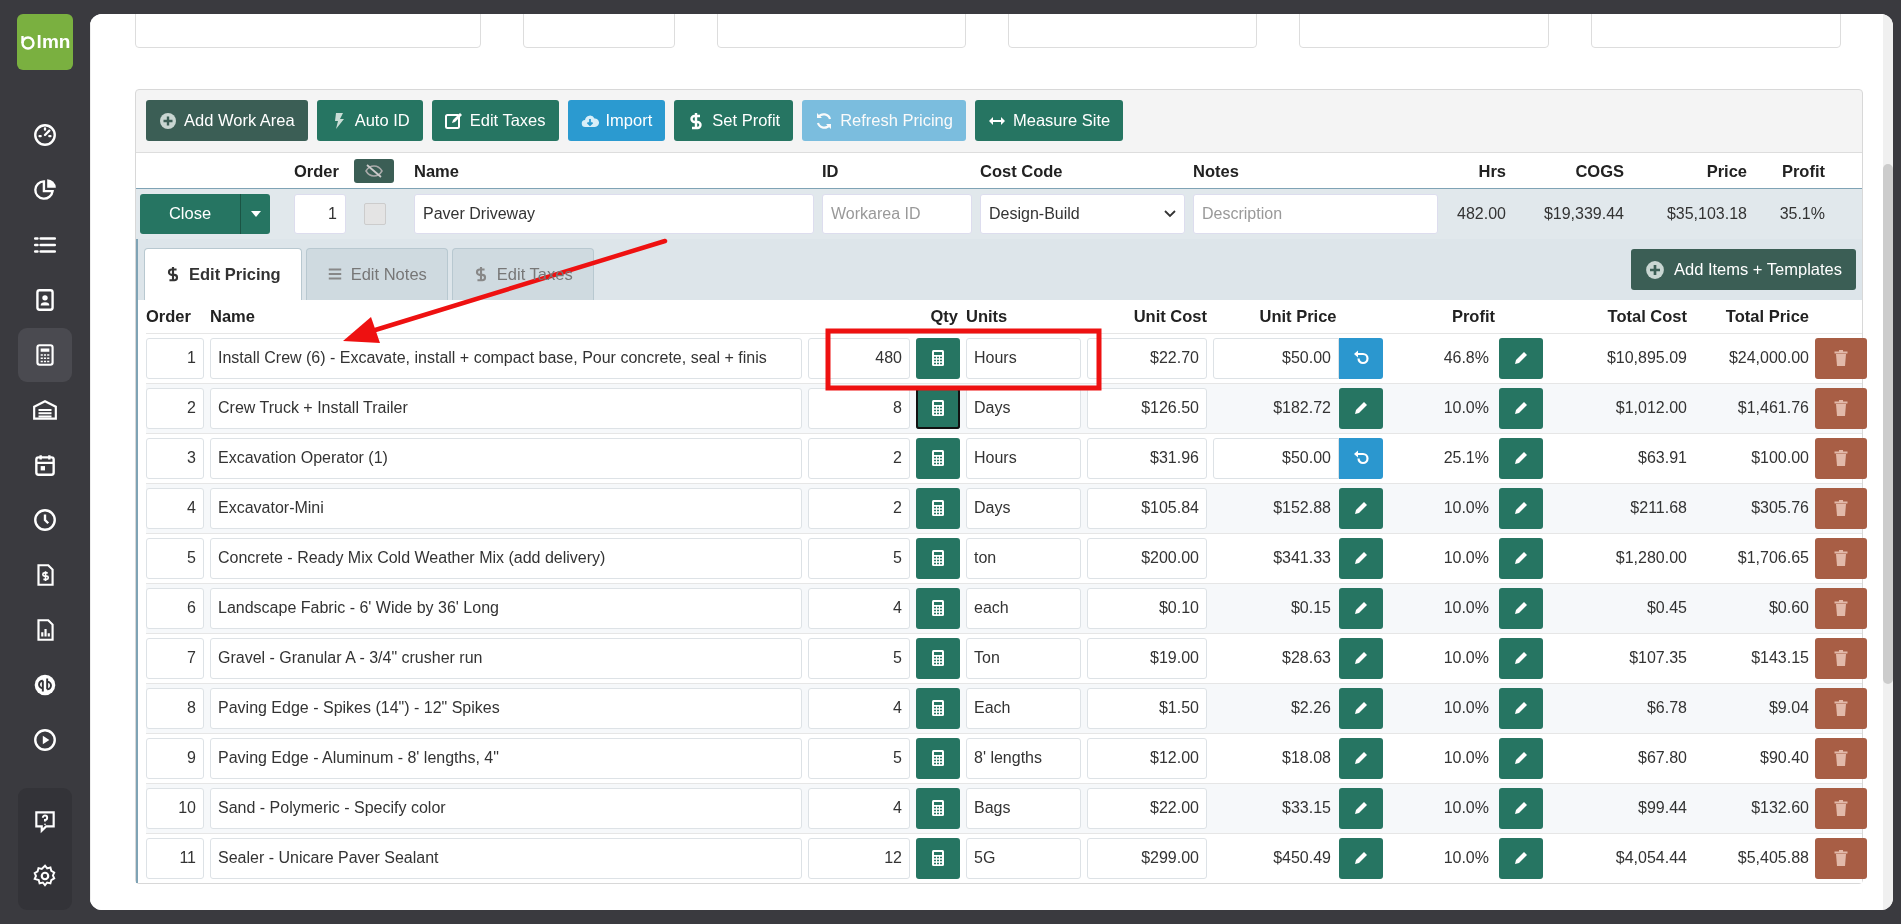  What do you see at coordinates (1049, 120) in the screenshot?
I see `toolbar-button: Measure Site` at bounding box center [1049, 120].